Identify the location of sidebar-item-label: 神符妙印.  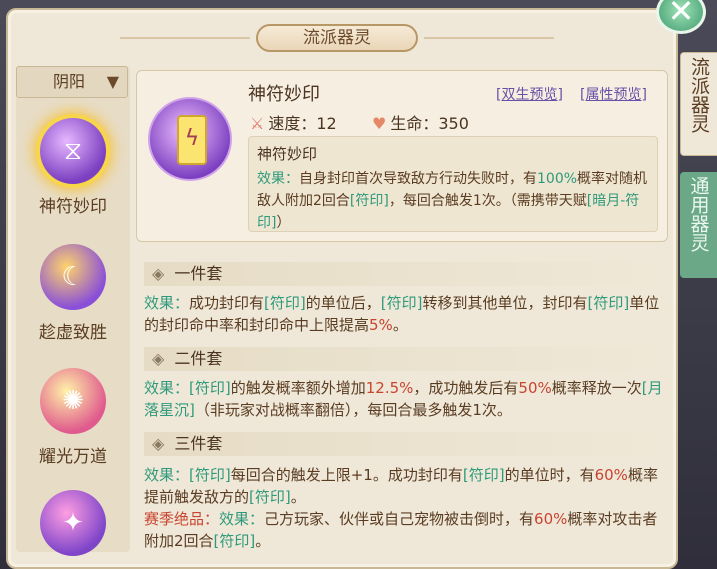
(73, 207).